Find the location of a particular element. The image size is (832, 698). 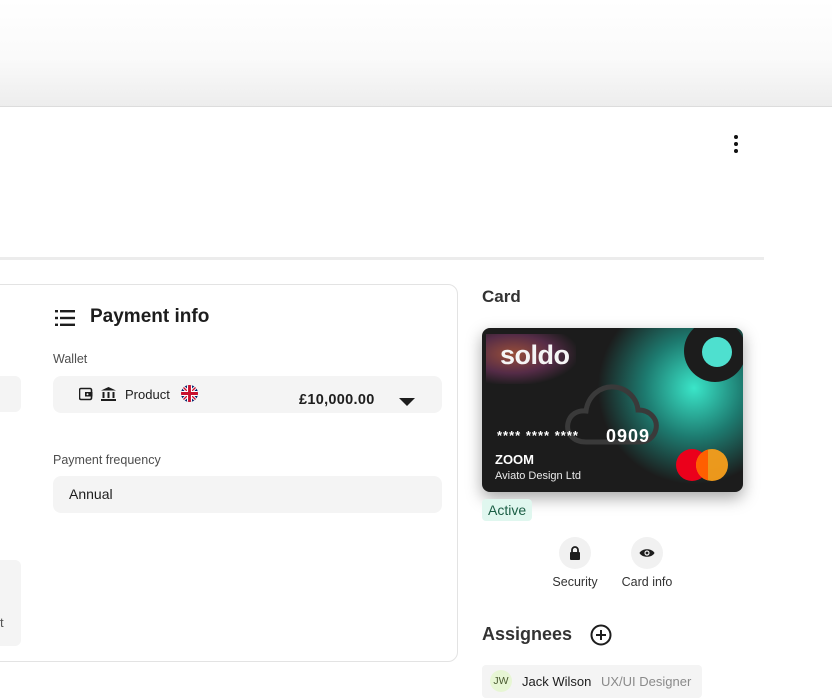

payment-frequency-field: Annual is located at coordinates (247, 494).